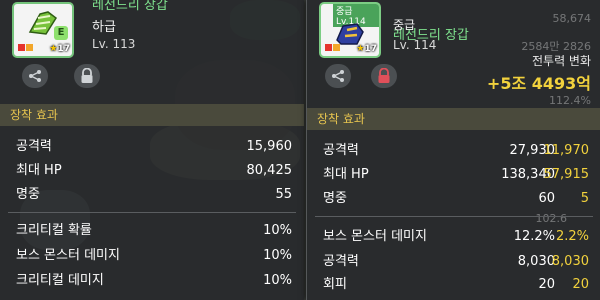 Image resolution: width=600 pixels, height=300 pixels. What do you see at coordinates (580, 284) in the screenshot?
I see `stat-diff: 20` at bounding box center [580, 284].